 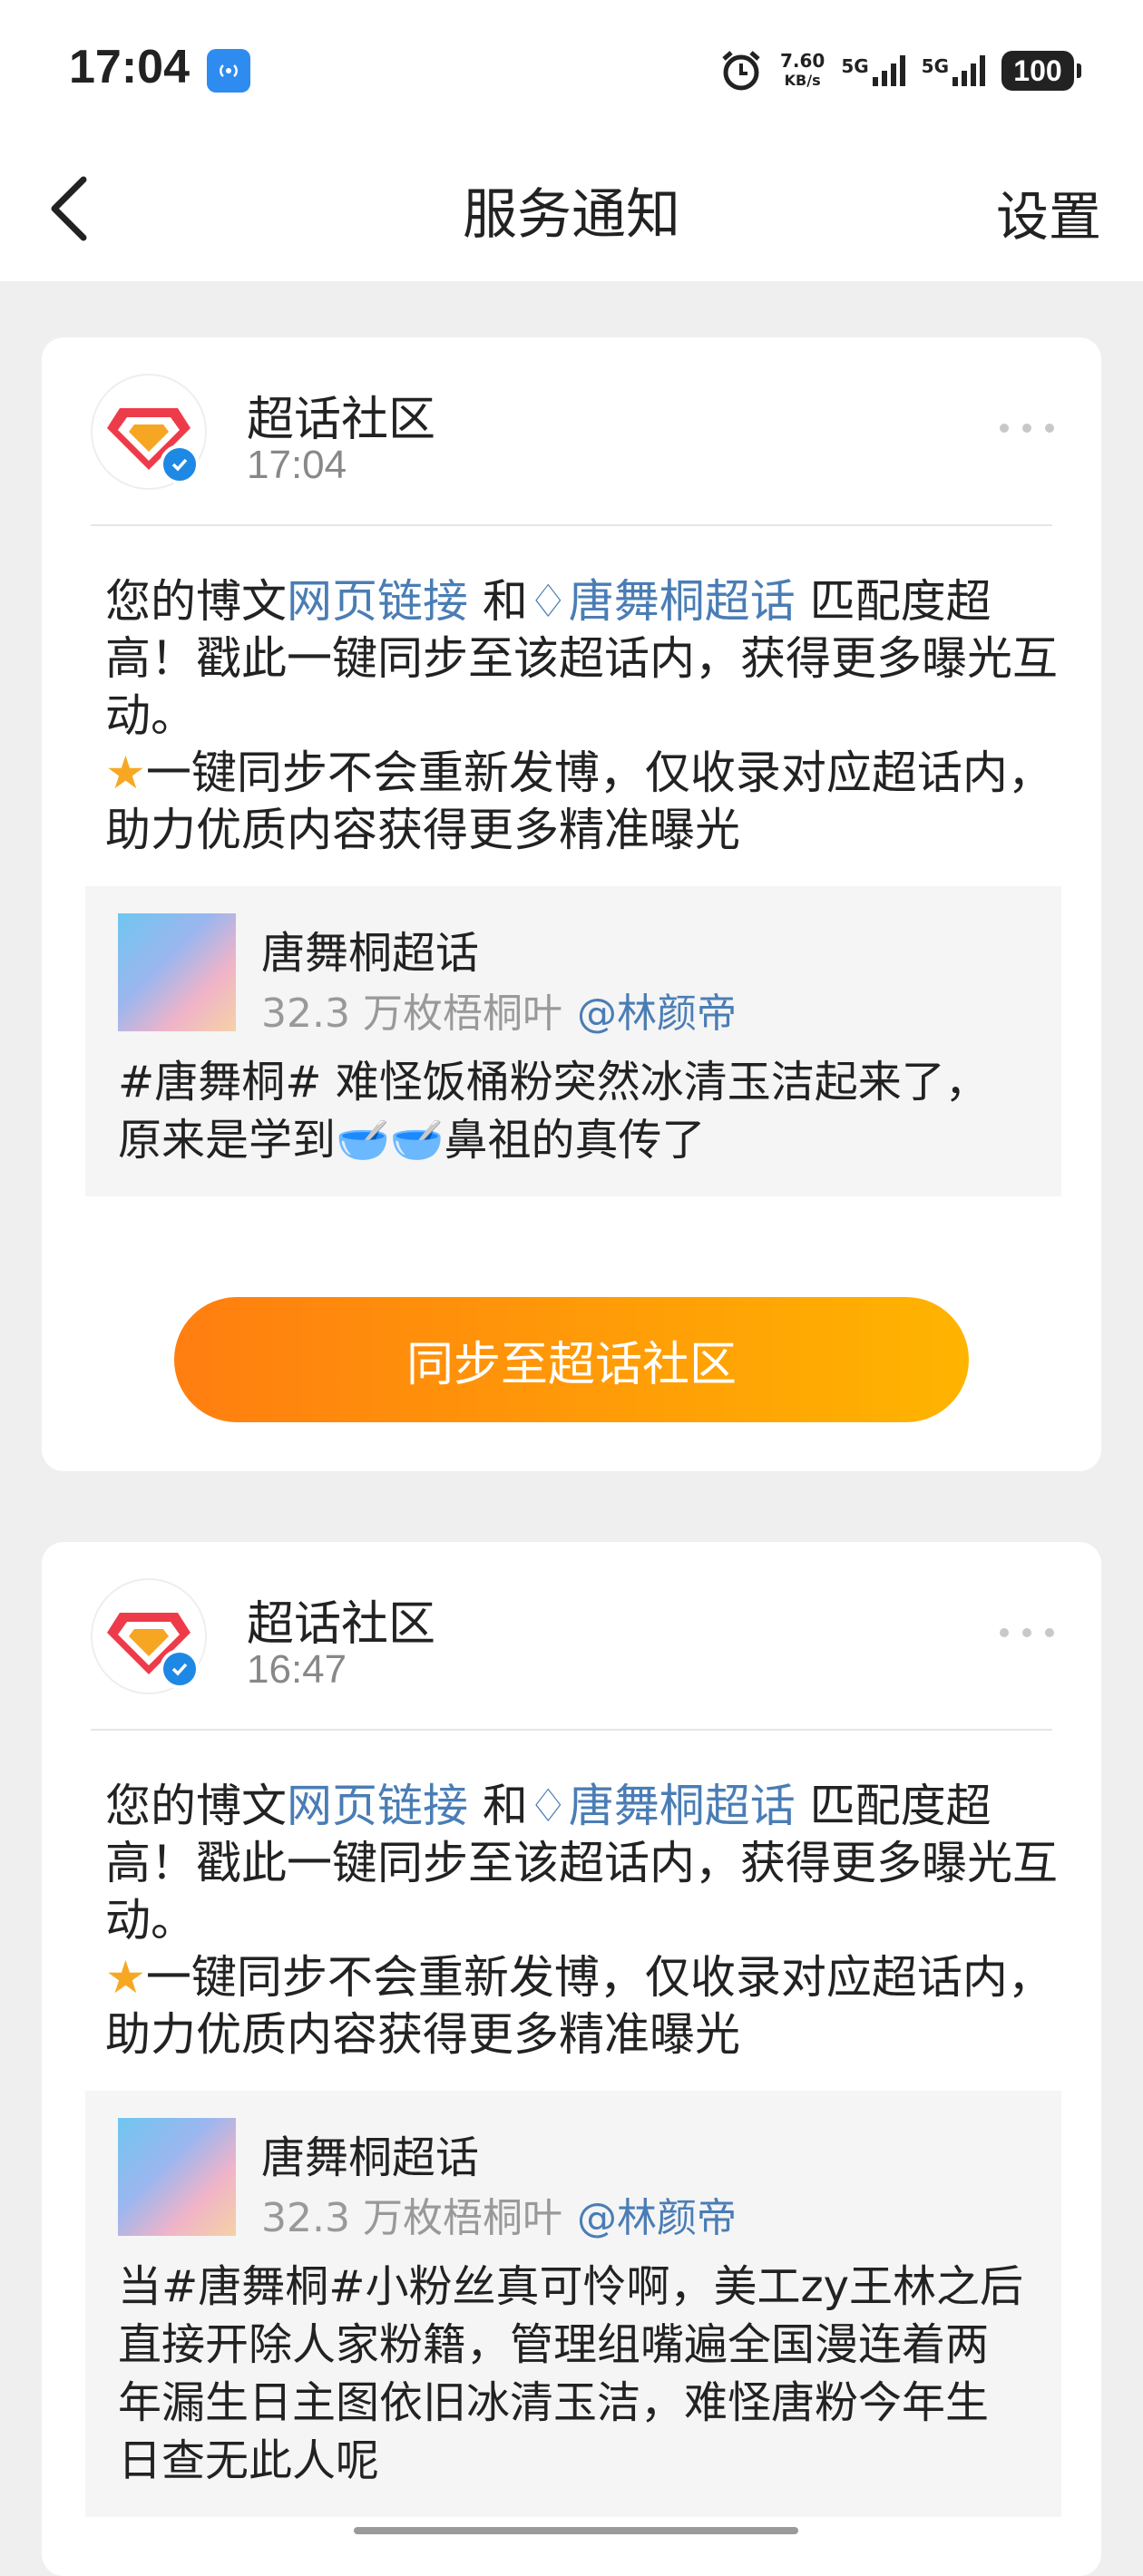 What do you see at coordinates (576, 2530) in the screenshot?
I see `home-indicator` at bounding box center [576, 2530].